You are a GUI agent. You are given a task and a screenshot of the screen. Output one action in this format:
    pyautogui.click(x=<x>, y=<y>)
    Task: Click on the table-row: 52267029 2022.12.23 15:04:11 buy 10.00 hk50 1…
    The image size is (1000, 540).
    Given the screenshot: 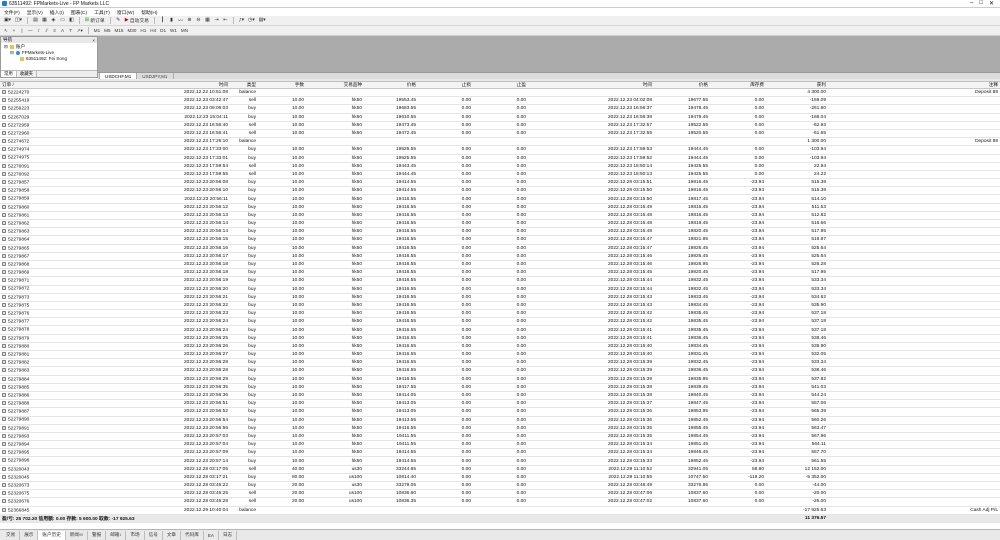 What is the action you would take?
    pyautogui.click(x=500, y=117)
    